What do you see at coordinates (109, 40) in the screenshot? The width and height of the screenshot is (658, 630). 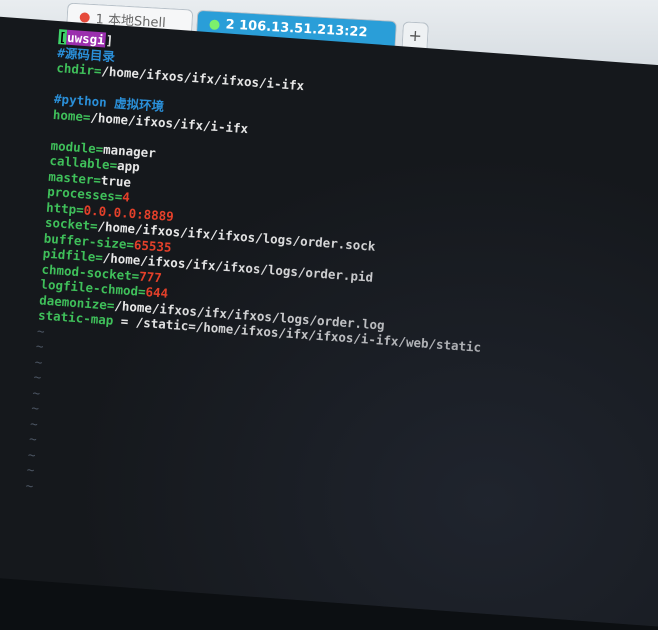 I see `section-bracket-close: ]` at bounding box center [109, 40].